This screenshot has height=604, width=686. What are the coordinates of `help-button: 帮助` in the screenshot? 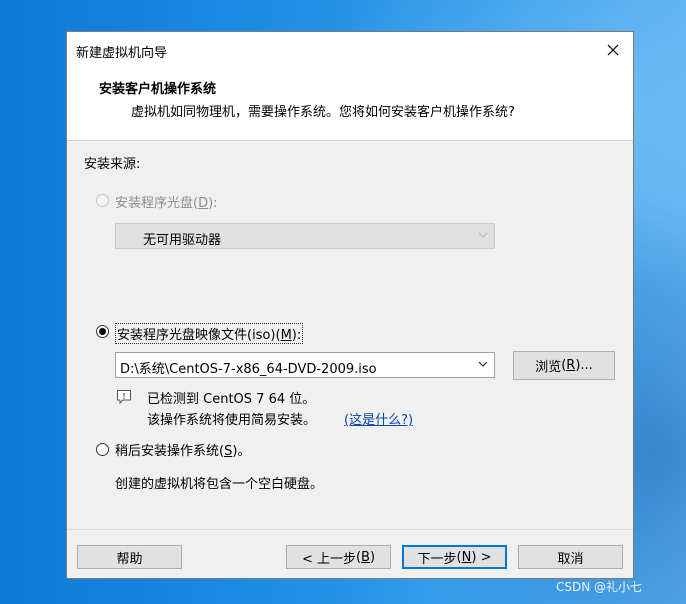 It's located at (129, 557).